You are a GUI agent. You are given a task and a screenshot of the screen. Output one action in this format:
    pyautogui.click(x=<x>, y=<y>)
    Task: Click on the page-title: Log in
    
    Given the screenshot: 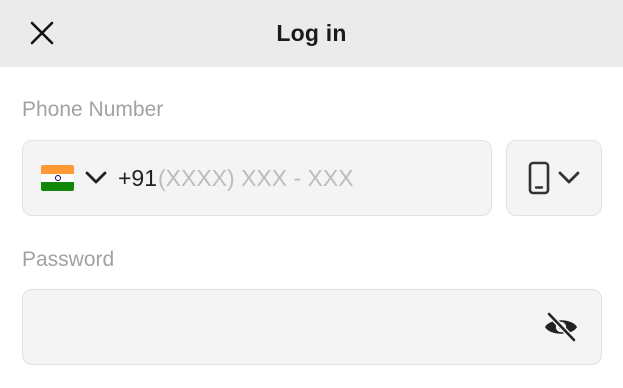 What is the action you would take?
    pyautogui.click(x=311, y=33)
    